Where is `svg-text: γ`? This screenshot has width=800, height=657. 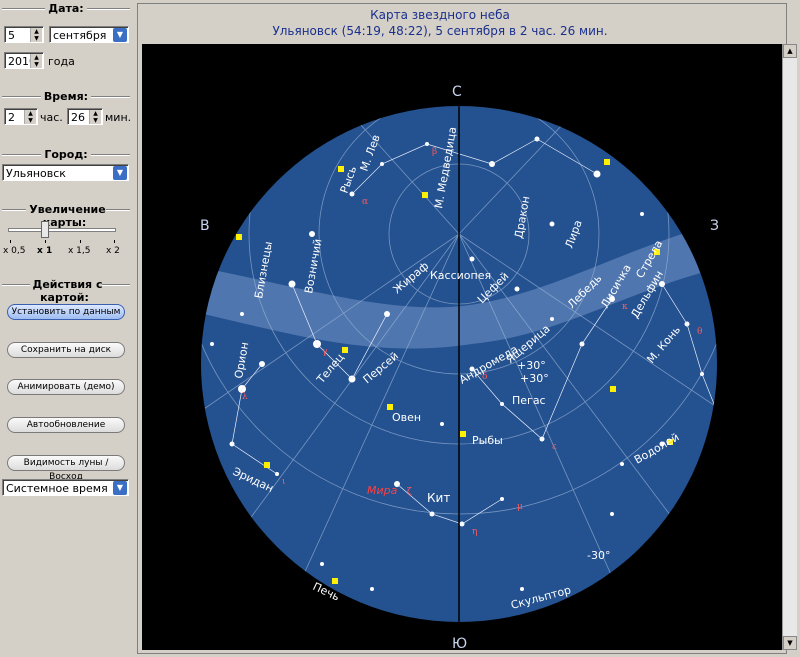 svg-text: γ is located at coordinates (324, 352).